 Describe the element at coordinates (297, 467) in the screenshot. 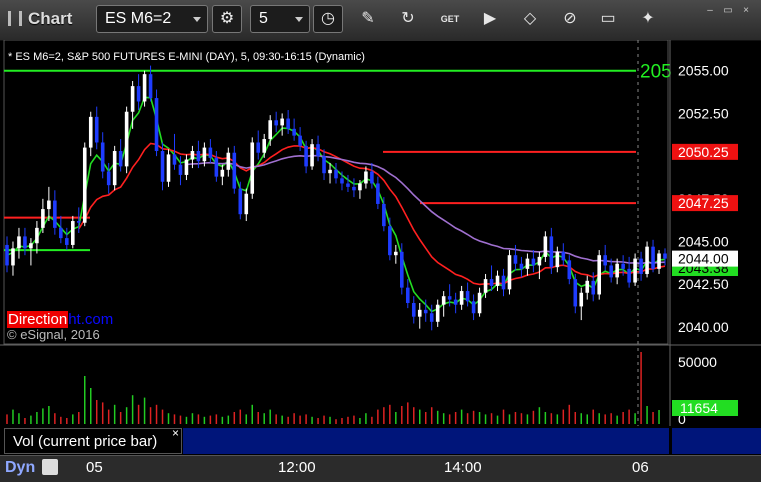

I see `time-tick-2: 12:00` at that location.